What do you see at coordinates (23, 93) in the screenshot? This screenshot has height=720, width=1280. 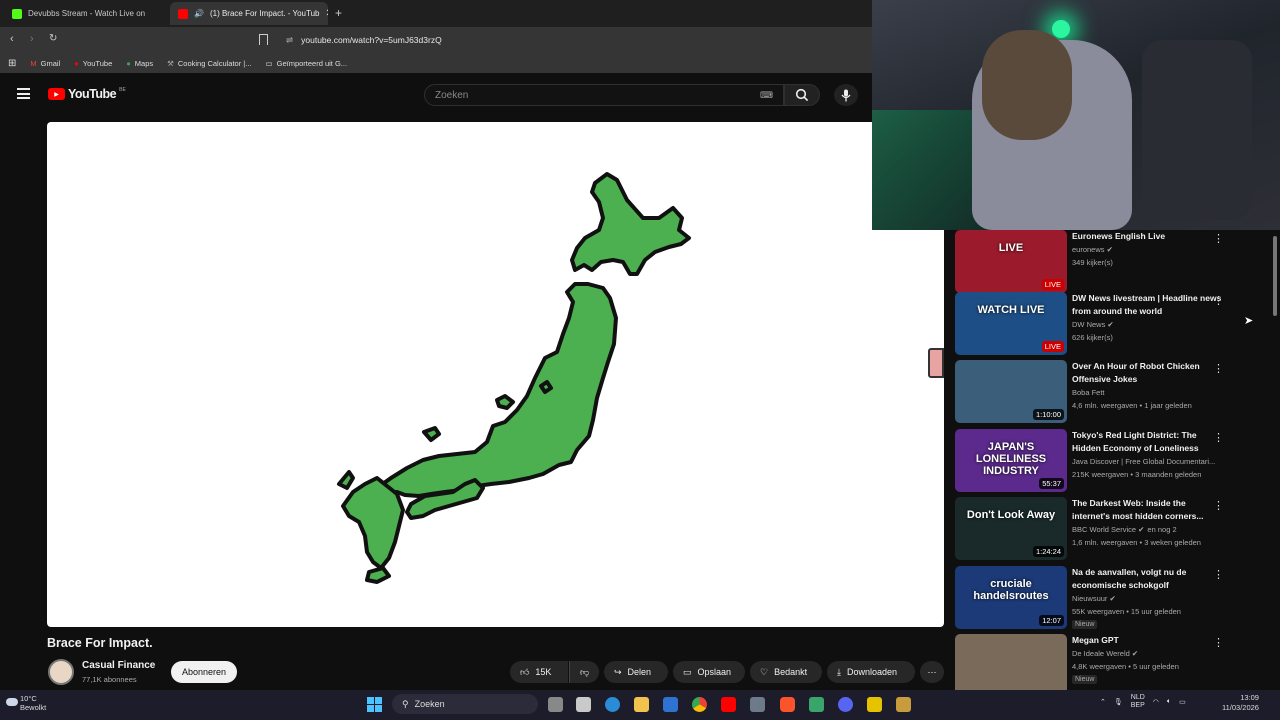 I see `menu-icon` at bounding box center [23, 93].